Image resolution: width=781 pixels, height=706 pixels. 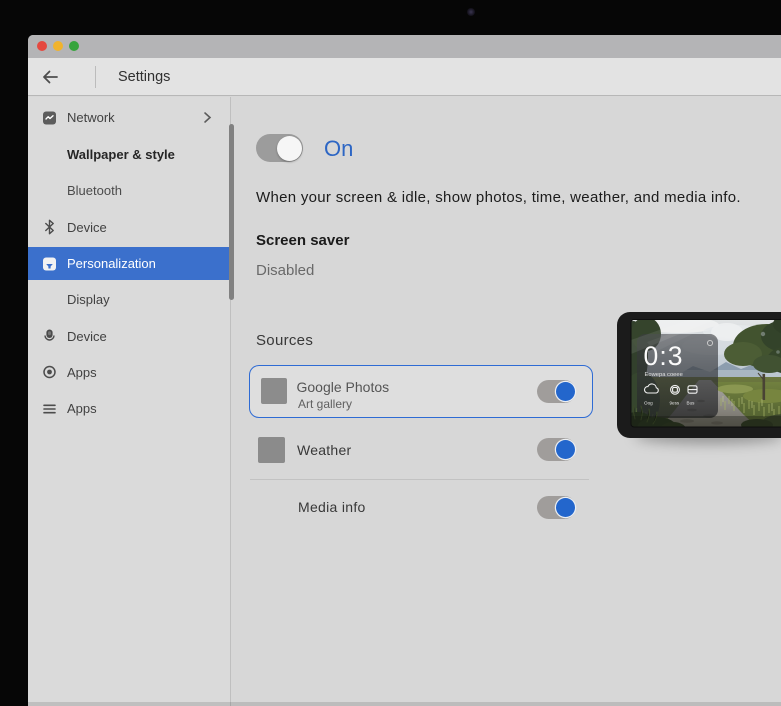 What do you see at coordinates (664, 375) in the screenshot?
I see `svg-text: Eowepa coeee` at bounding box center [664, 375].